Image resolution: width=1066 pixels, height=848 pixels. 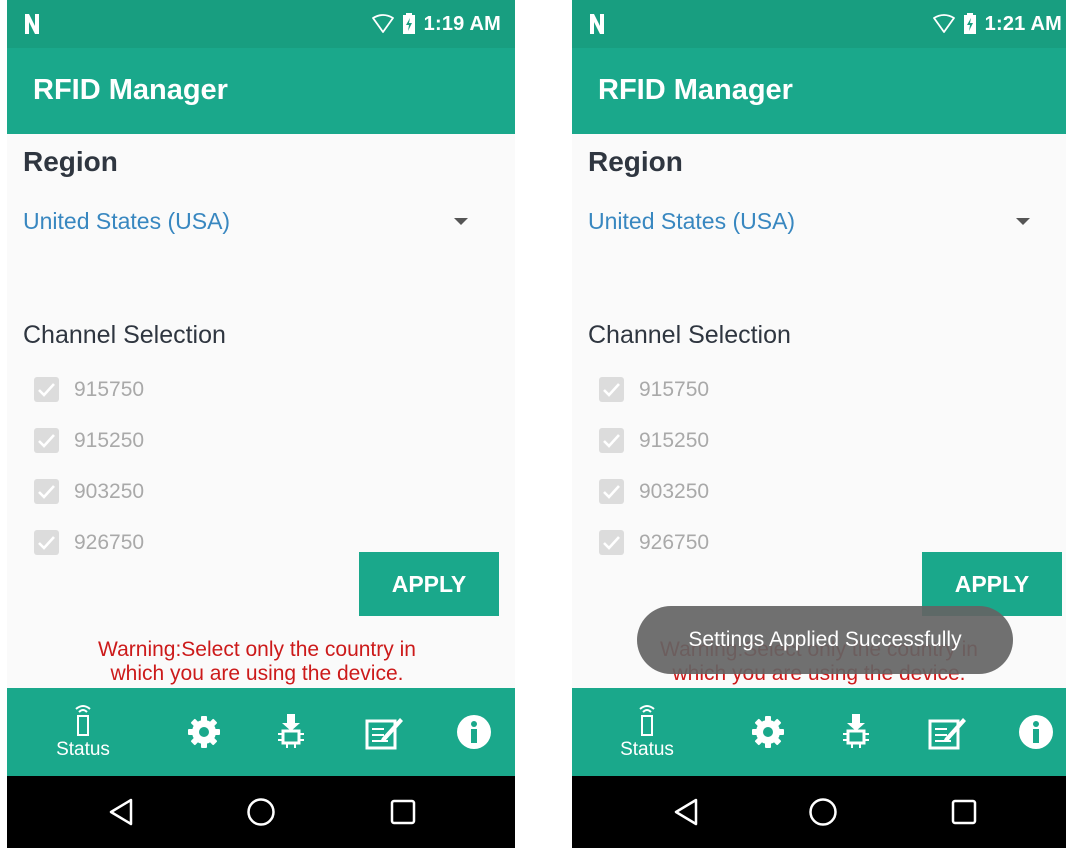 What do you see at coordinates (429, 584) in the screenshot?
I see `apply-button: APPLY` at bounding box center [429, 584].